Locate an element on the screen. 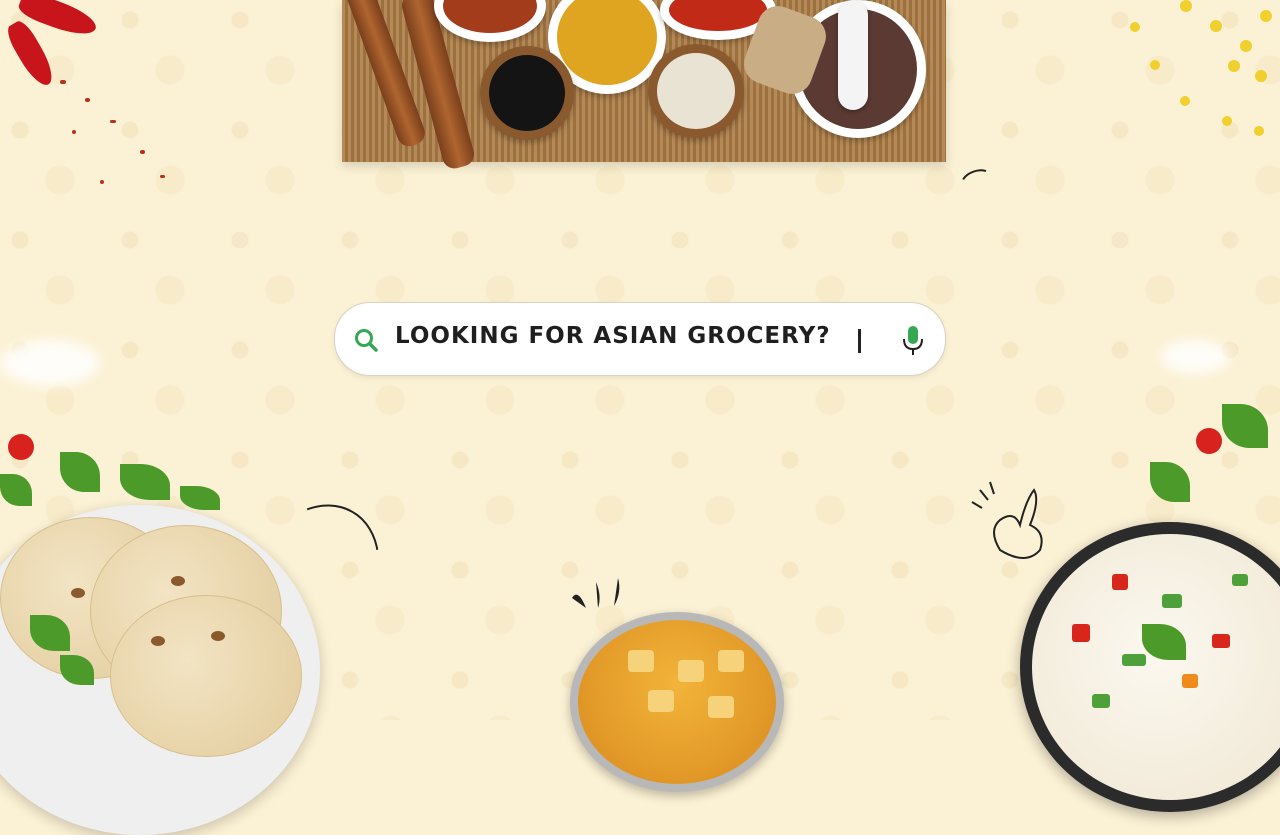 The width and height of the screenshot is (1280, 835). microphone-icon is located at coordinates (913, 340).